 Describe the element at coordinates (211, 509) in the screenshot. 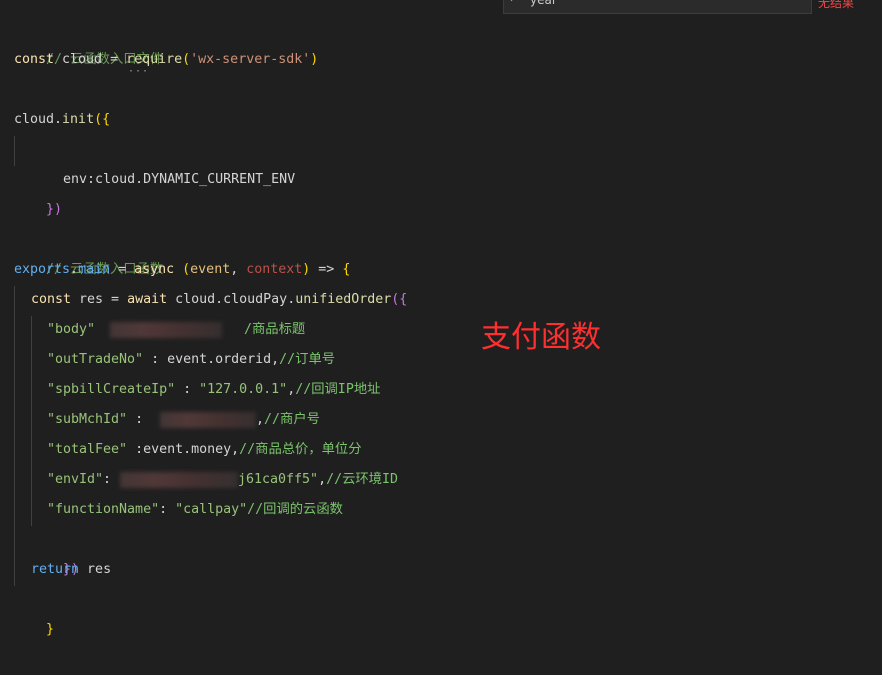

I see `string: "callpay"` at that location.